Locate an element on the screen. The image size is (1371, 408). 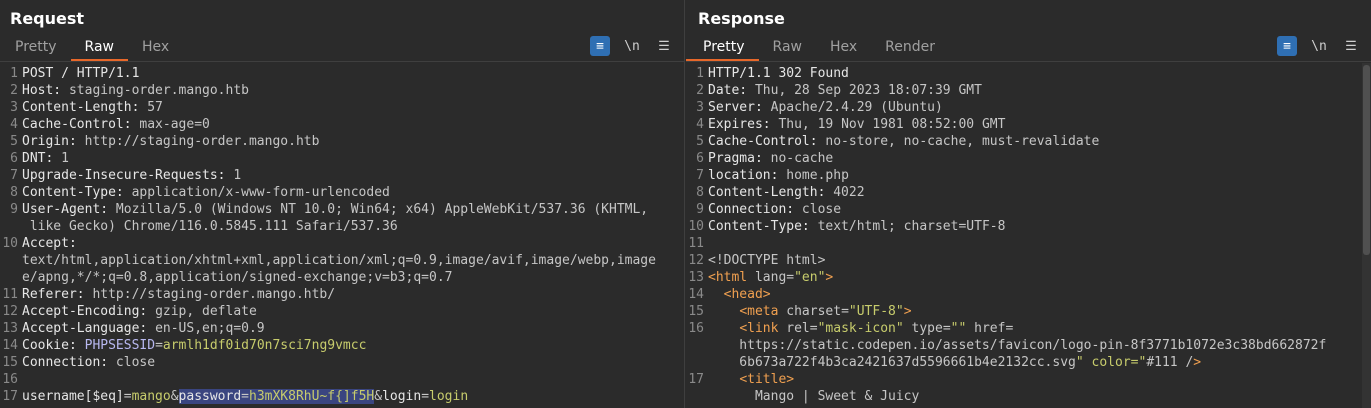
code-line: 7 Upgrade-Insecure-Requests: 1 is located at coordinates (337, 175).